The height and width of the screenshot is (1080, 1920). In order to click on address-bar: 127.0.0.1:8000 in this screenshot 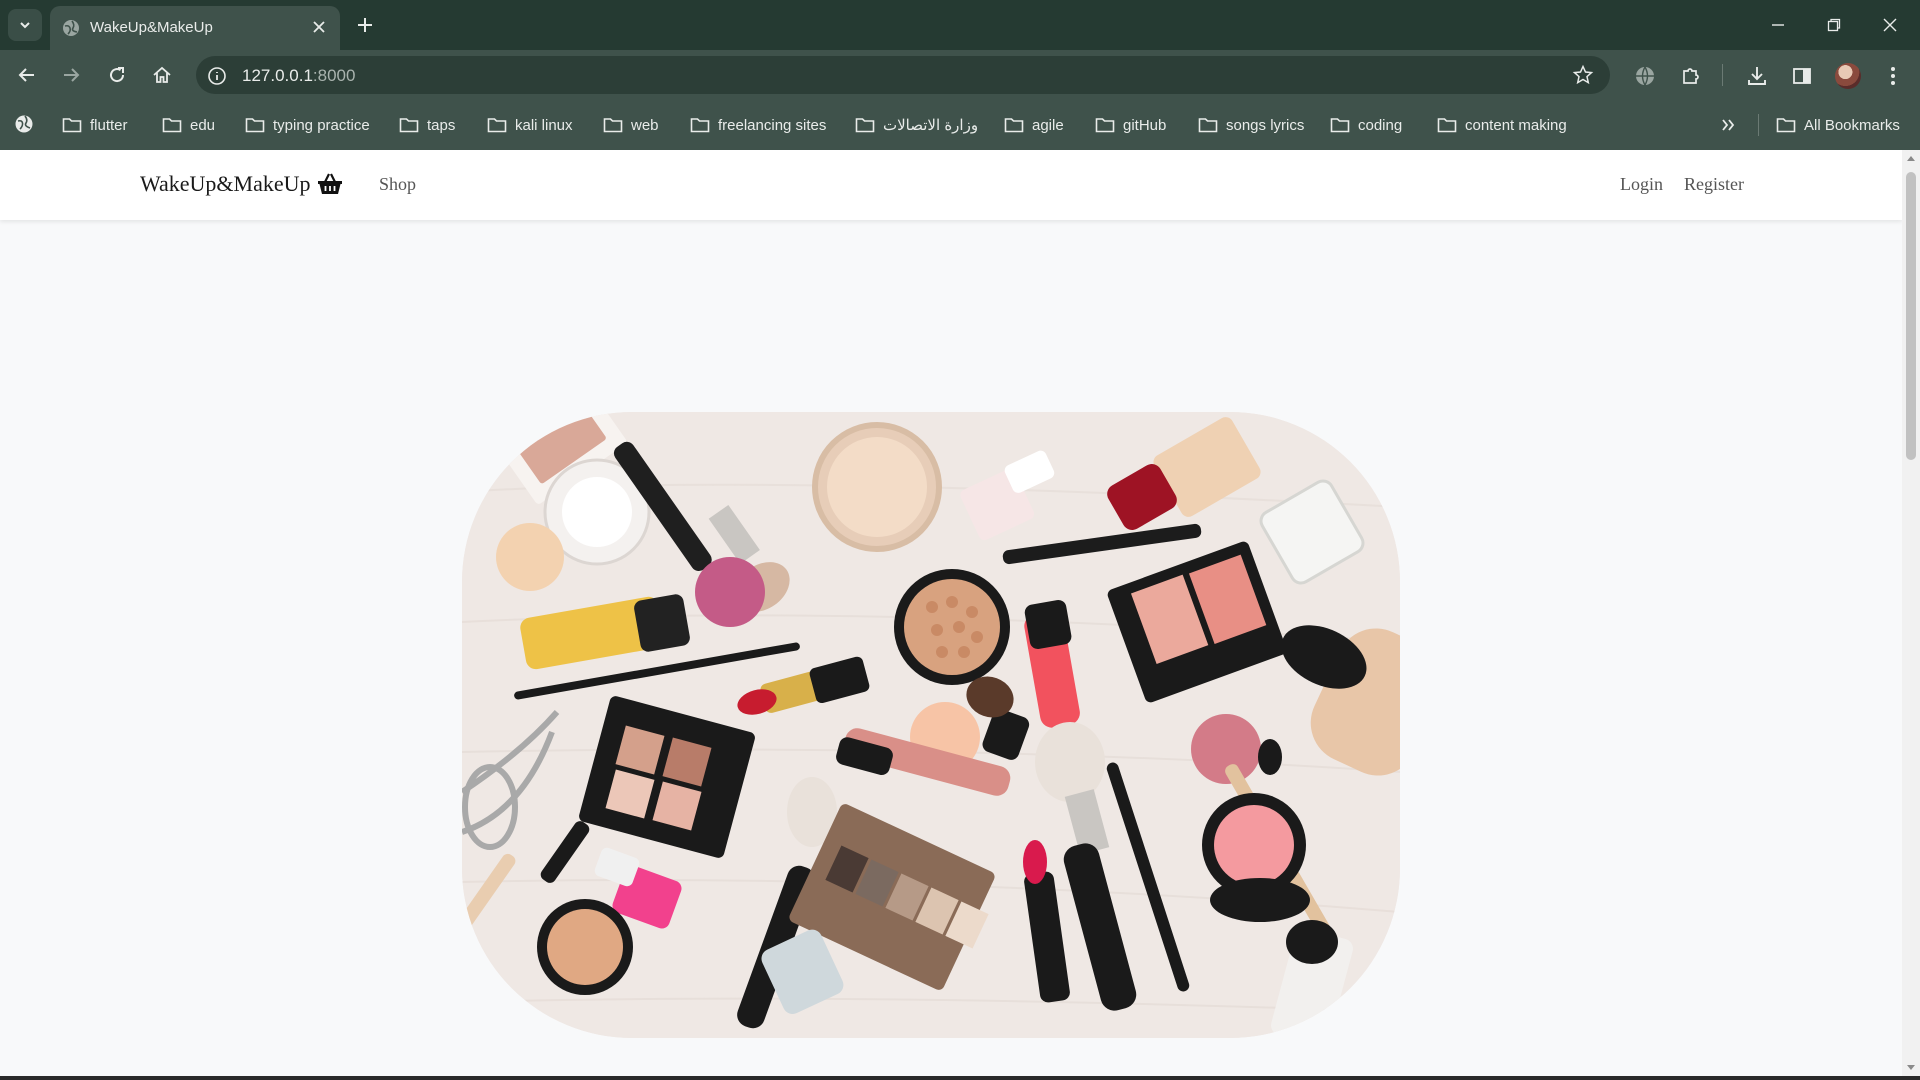, I will do `click(903, 75)`.